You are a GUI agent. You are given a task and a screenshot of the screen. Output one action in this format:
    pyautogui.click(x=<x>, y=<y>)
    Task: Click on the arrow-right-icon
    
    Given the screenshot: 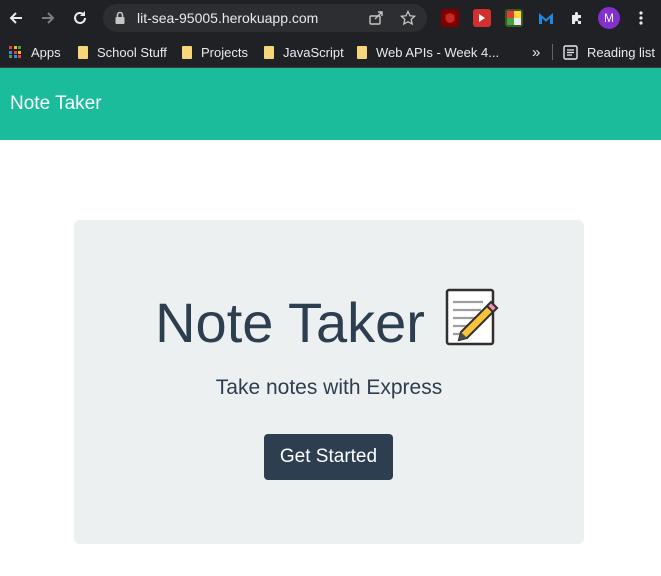 What is the action you would take?
    pyautogui.click(x=48, y=18)
    